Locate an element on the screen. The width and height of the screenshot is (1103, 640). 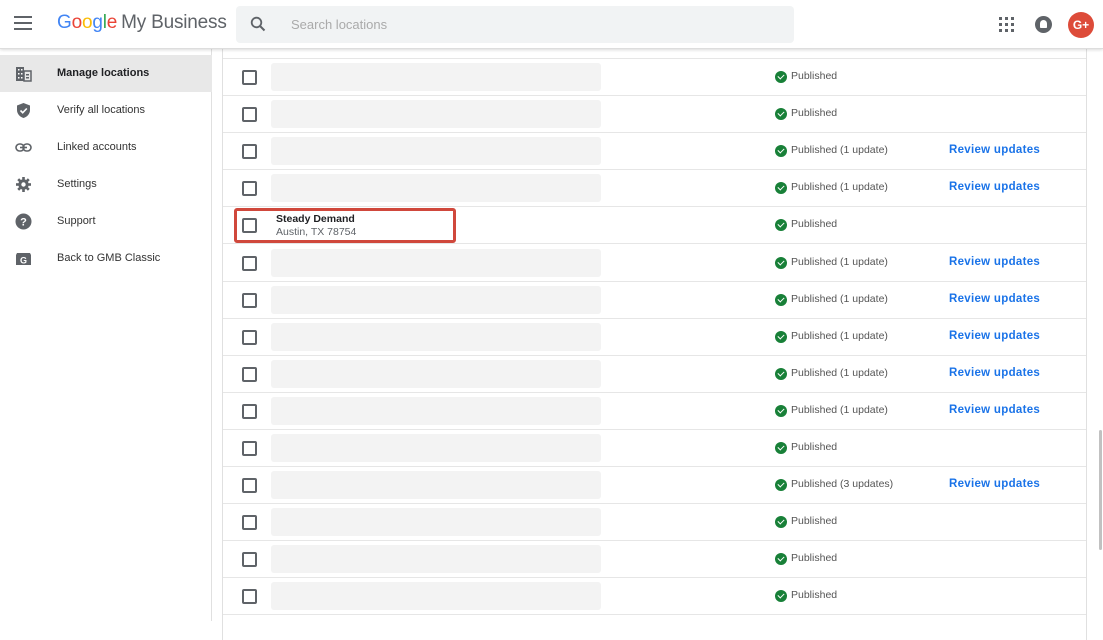
google-my-business-logo: Google My Business is located at coordinates (142, 23).